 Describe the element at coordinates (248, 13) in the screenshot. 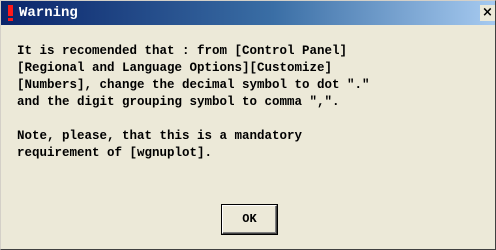

I see `title-bar: Warning ×` at that location.